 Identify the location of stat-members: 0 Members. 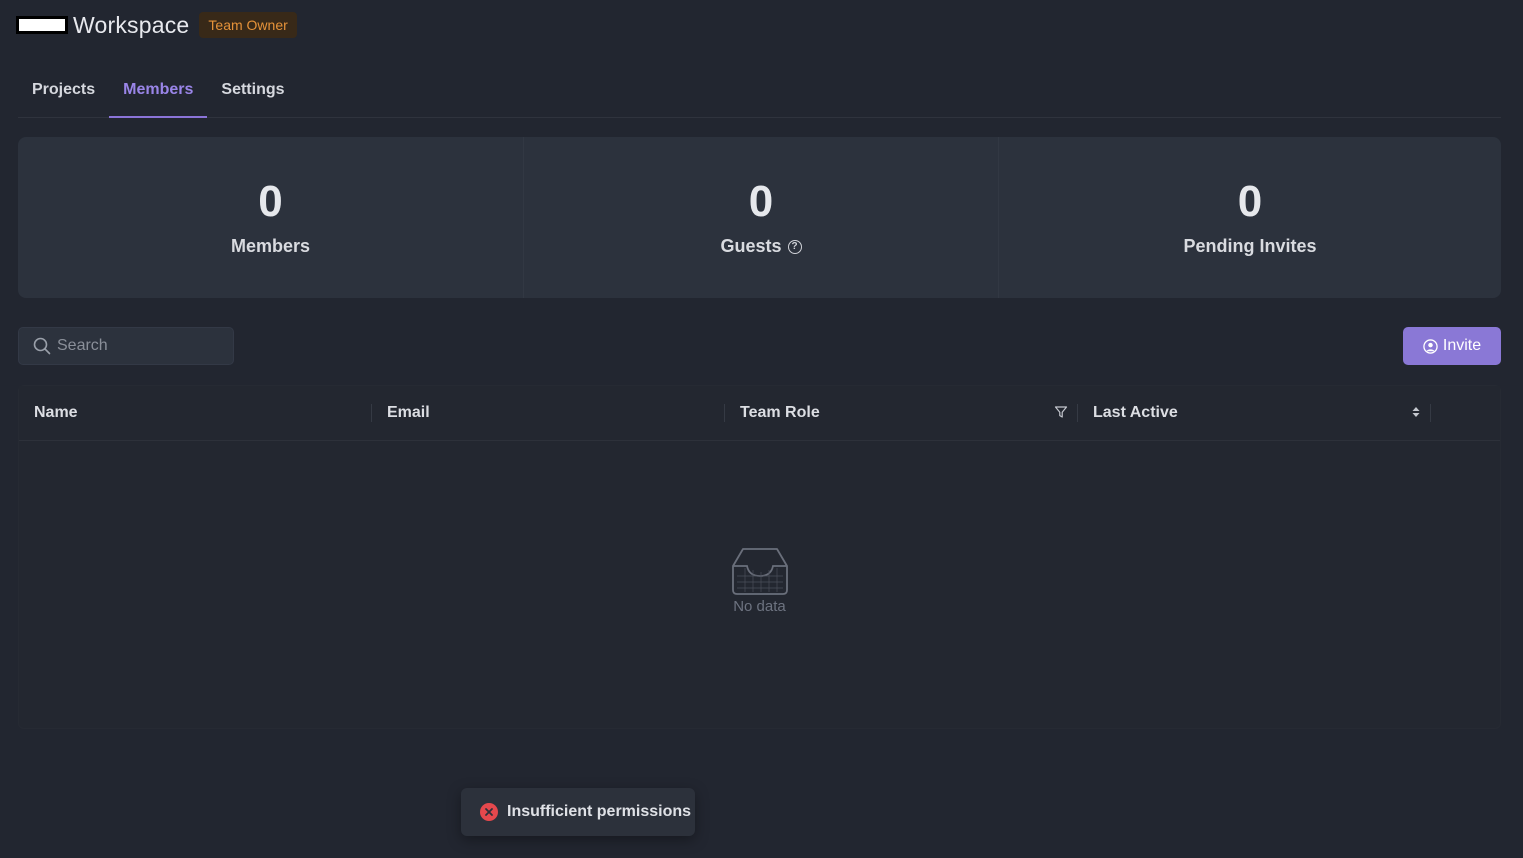
(270, 217).